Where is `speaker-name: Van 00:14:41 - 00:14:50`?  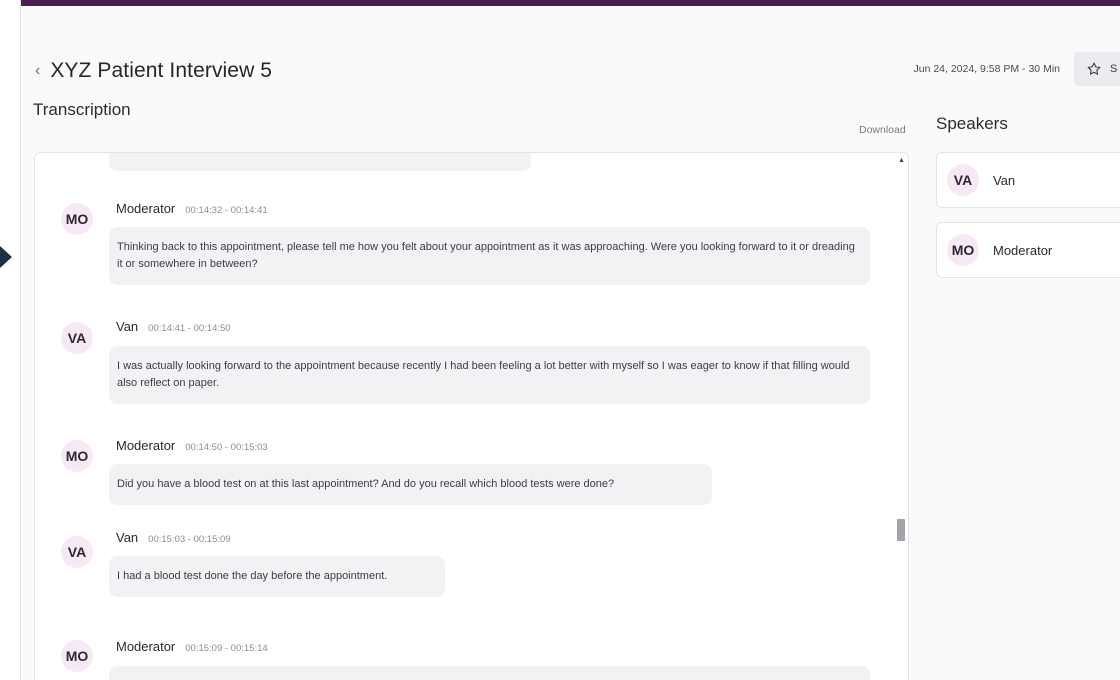 speaker-name: Van 00:14:41 - 00:14:50 is located at coordinates (173, 326).